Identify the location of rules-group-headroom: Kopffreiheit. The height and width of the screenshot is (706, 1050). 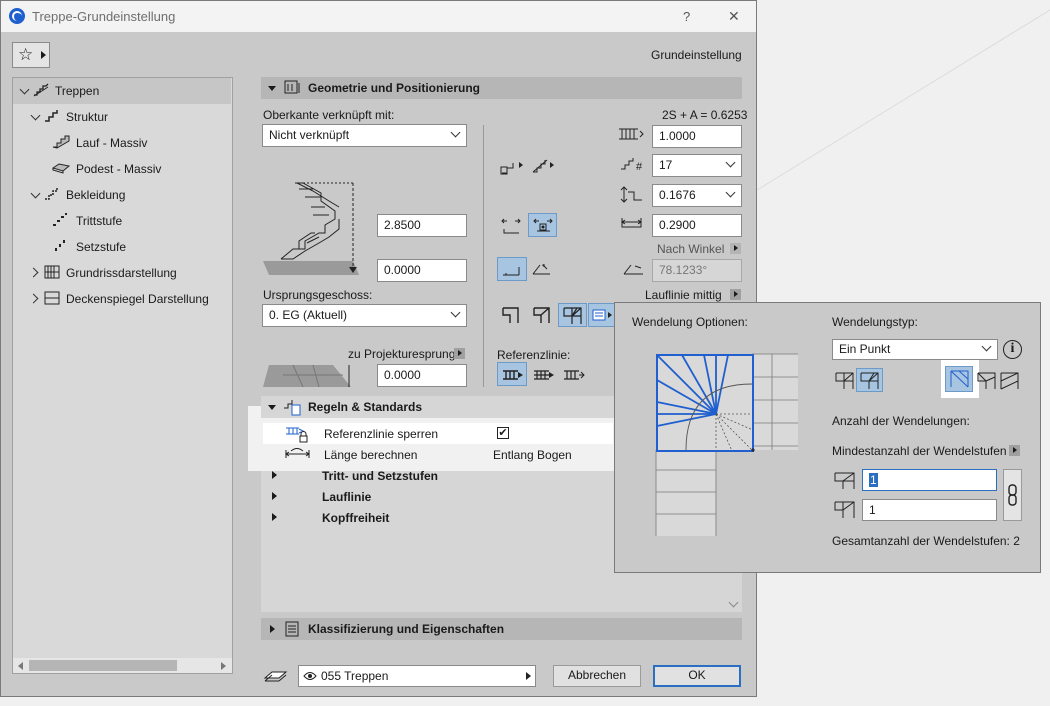
(438, 517).